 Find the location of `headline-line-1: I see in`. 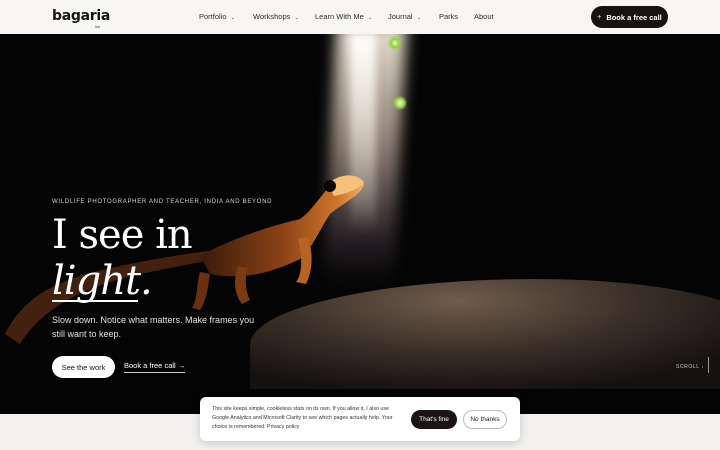

headline-line-1: I see in is located at coordinates (122, 235).